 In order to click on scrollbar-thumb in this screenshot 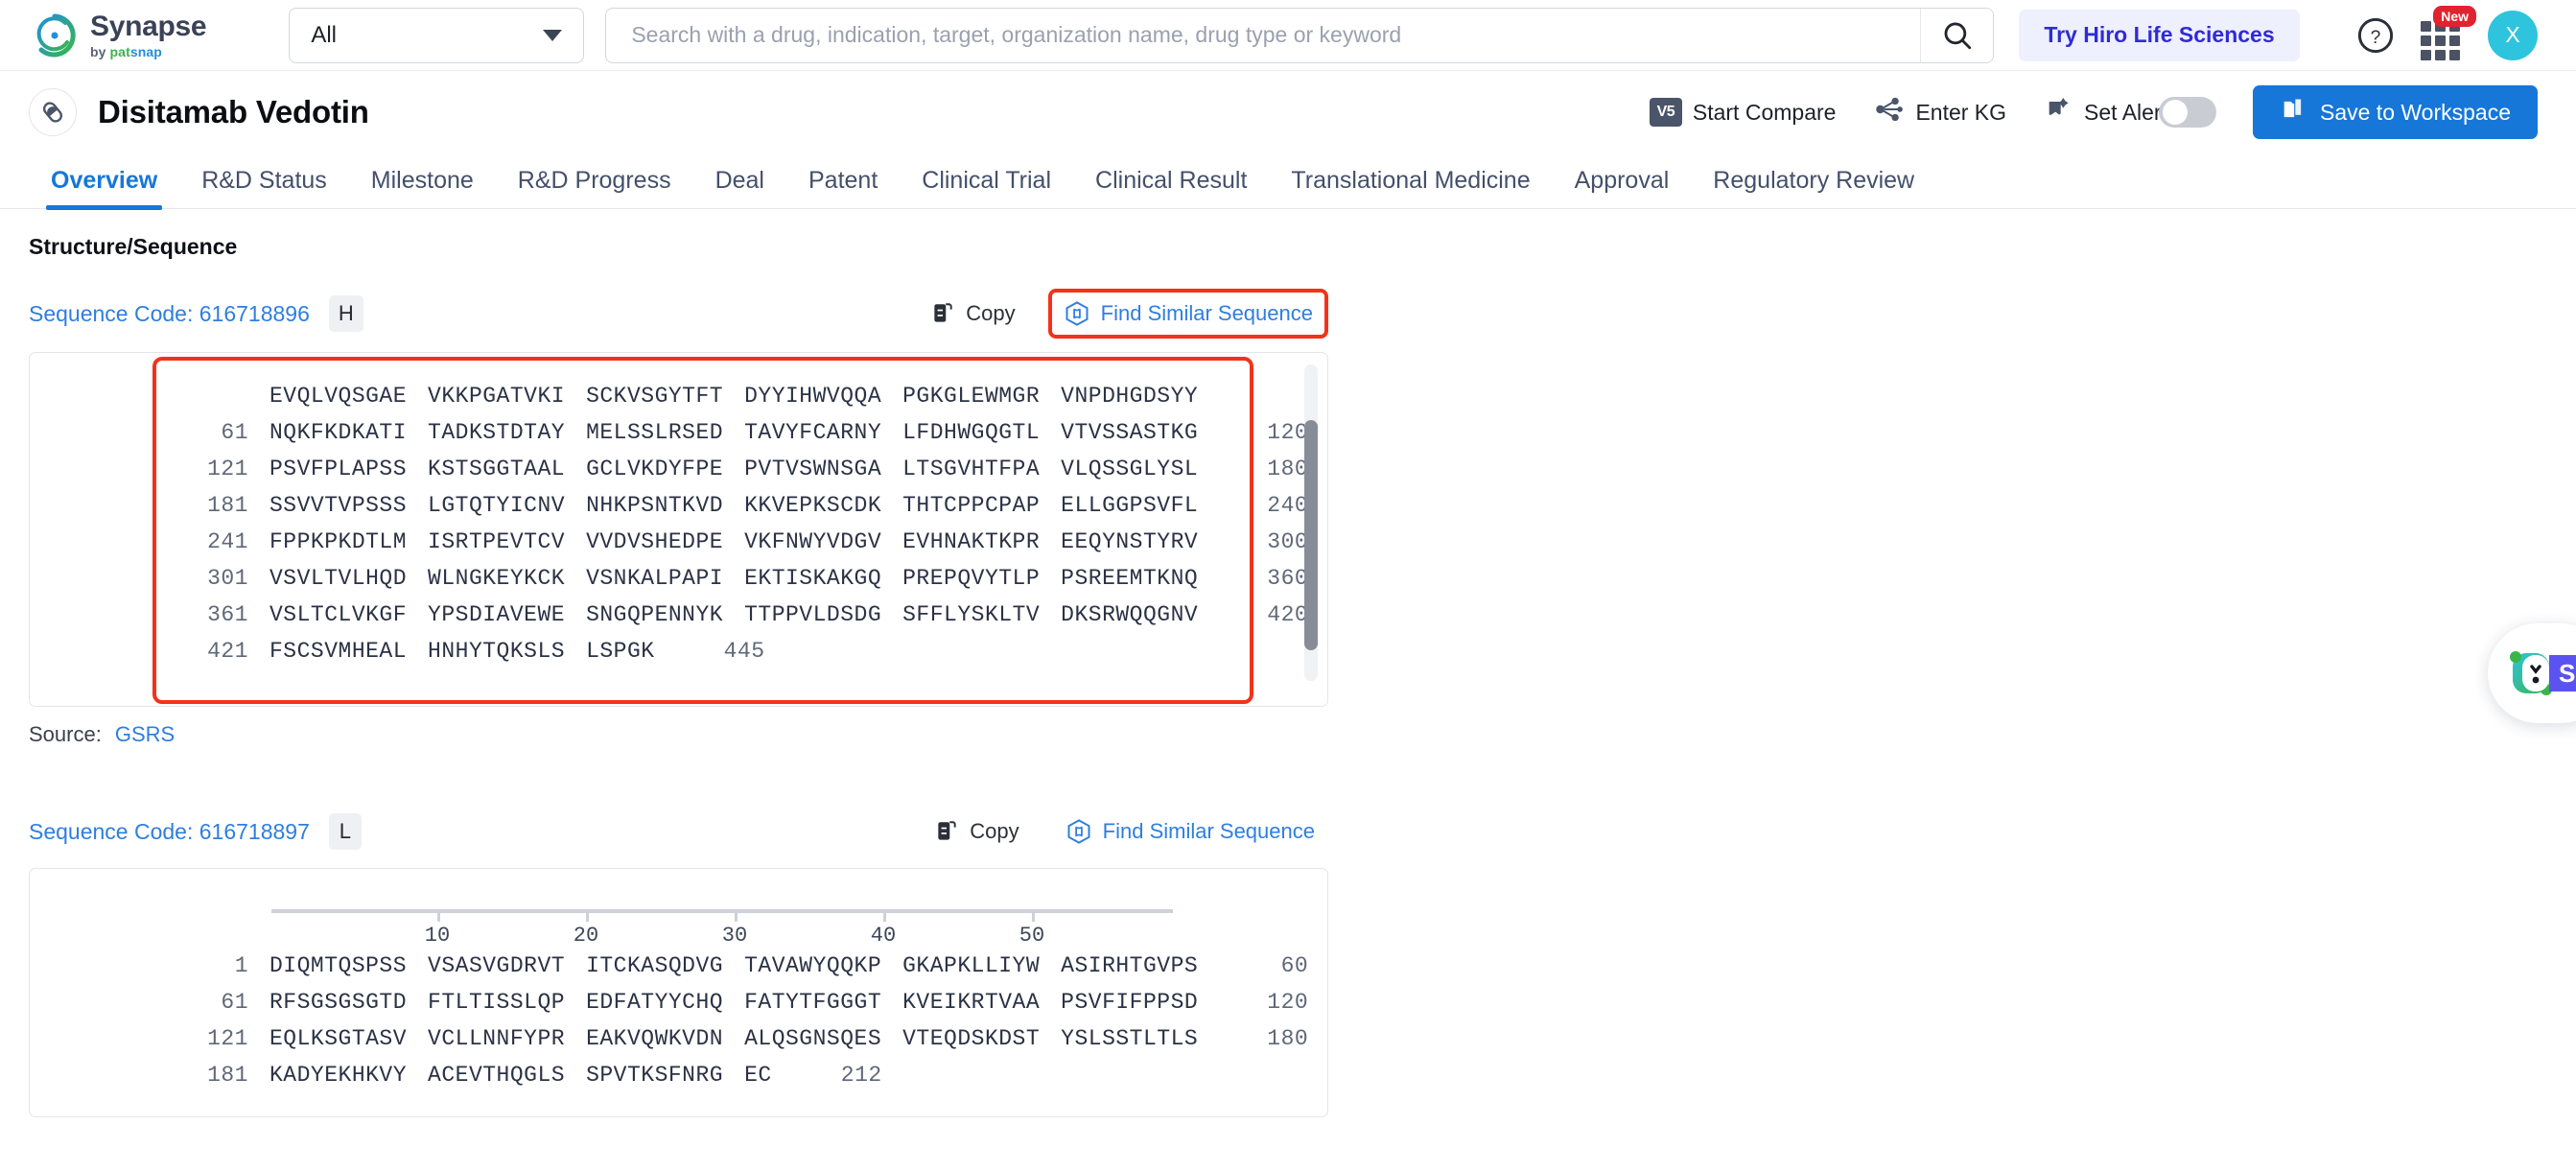, I will do `click(1311, 535)`.